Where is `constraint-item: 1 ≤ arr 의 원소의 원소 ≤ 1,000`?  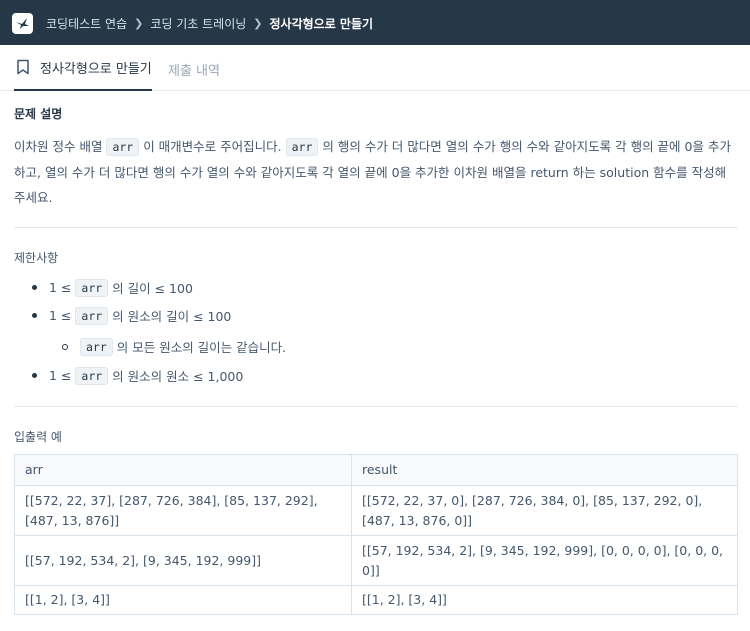 constraint-item: 1 ≤ arr 의 원소의 원소 ≤ 1,000 is located at coordinates (137, 375).